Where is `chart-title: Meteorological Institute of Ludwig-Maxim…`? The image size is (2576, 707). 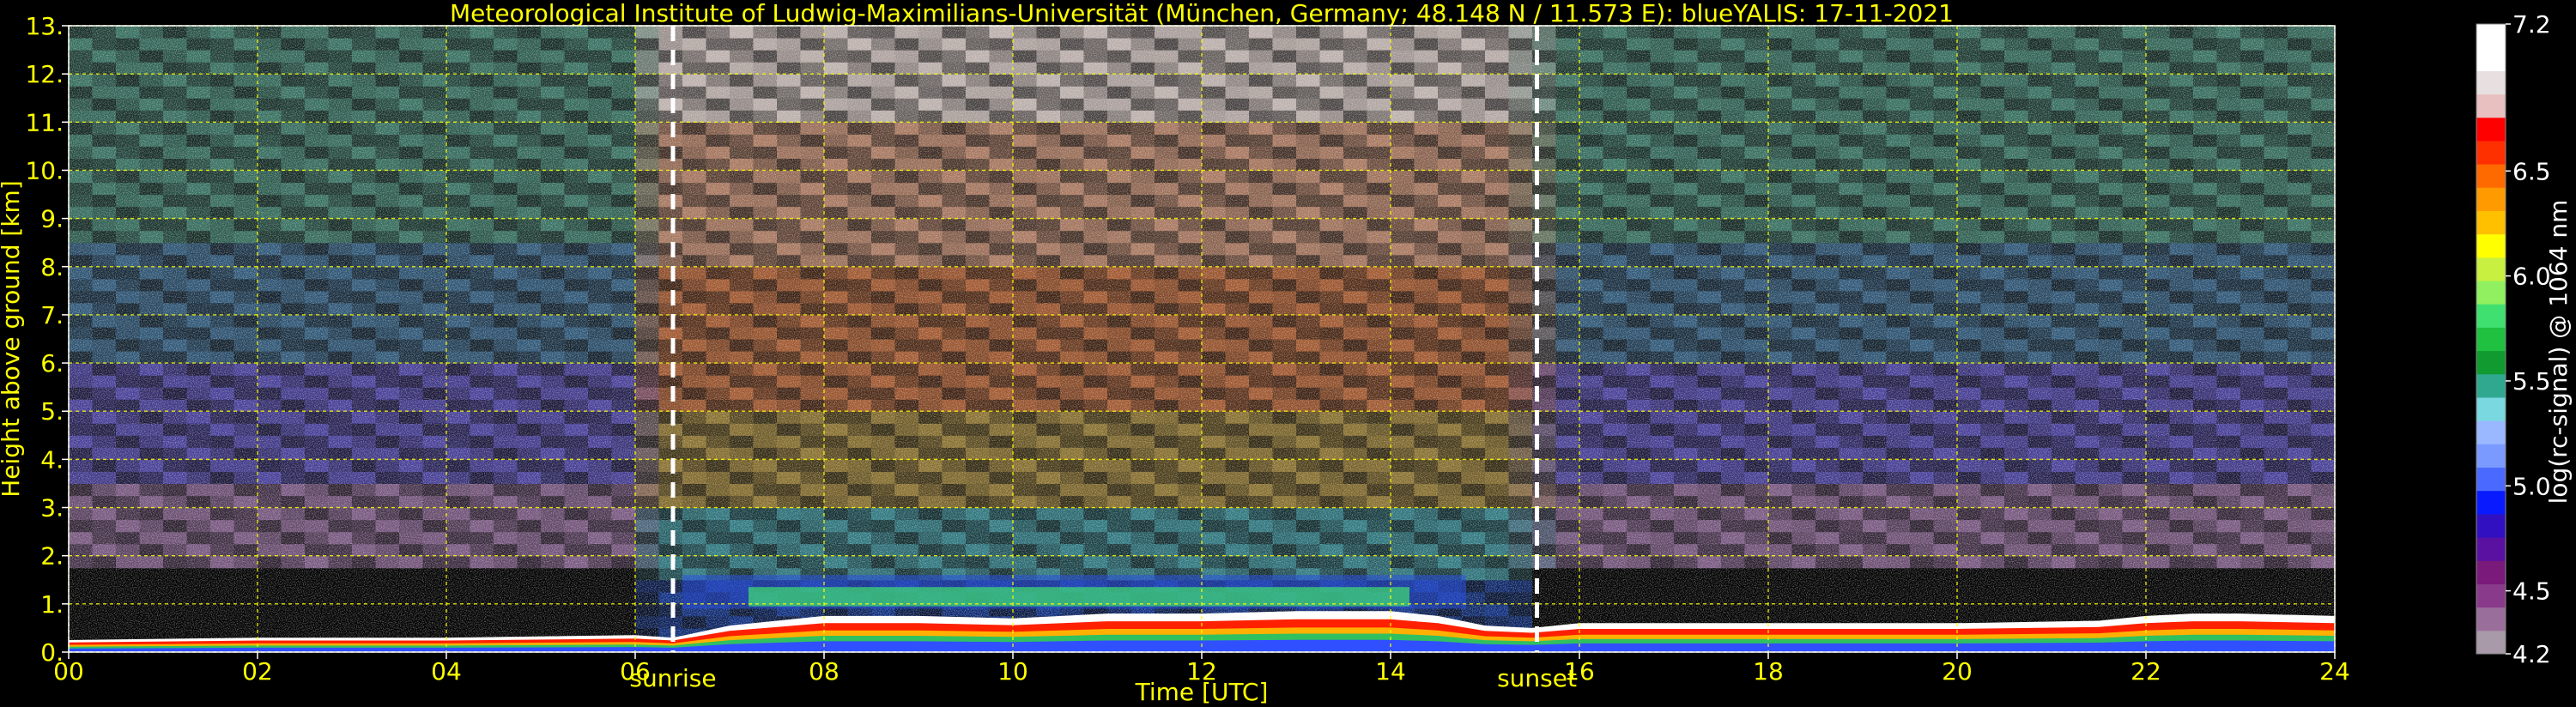 chart-title: Meteorological Institute of Ludwig-Maxim… is located at coordinates (1202, 14).